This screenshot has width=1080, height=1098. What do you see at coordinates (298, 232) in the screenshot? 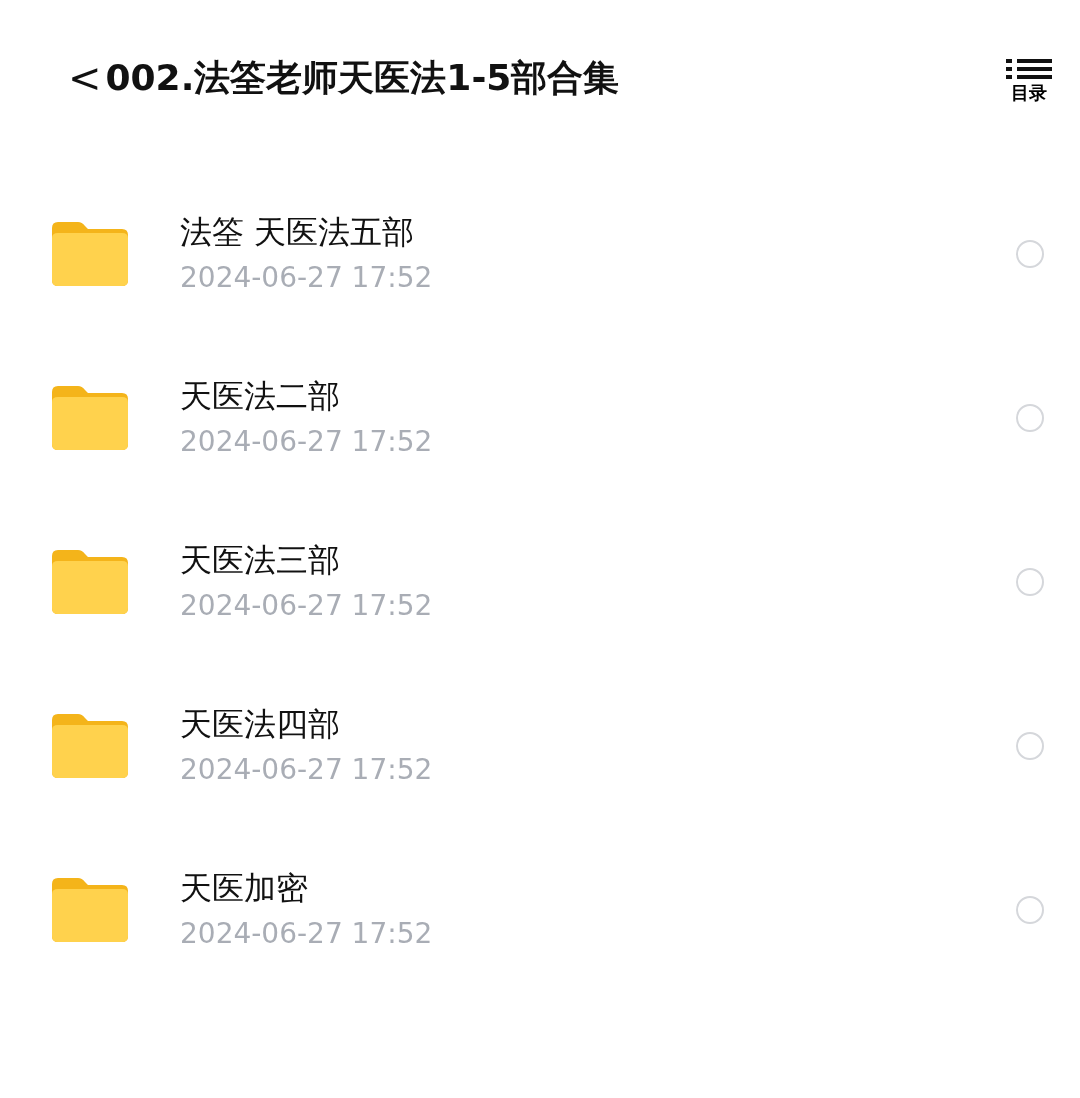
I see `folder-name: 法筌 天医法五部` at bounding box center [298, 232].